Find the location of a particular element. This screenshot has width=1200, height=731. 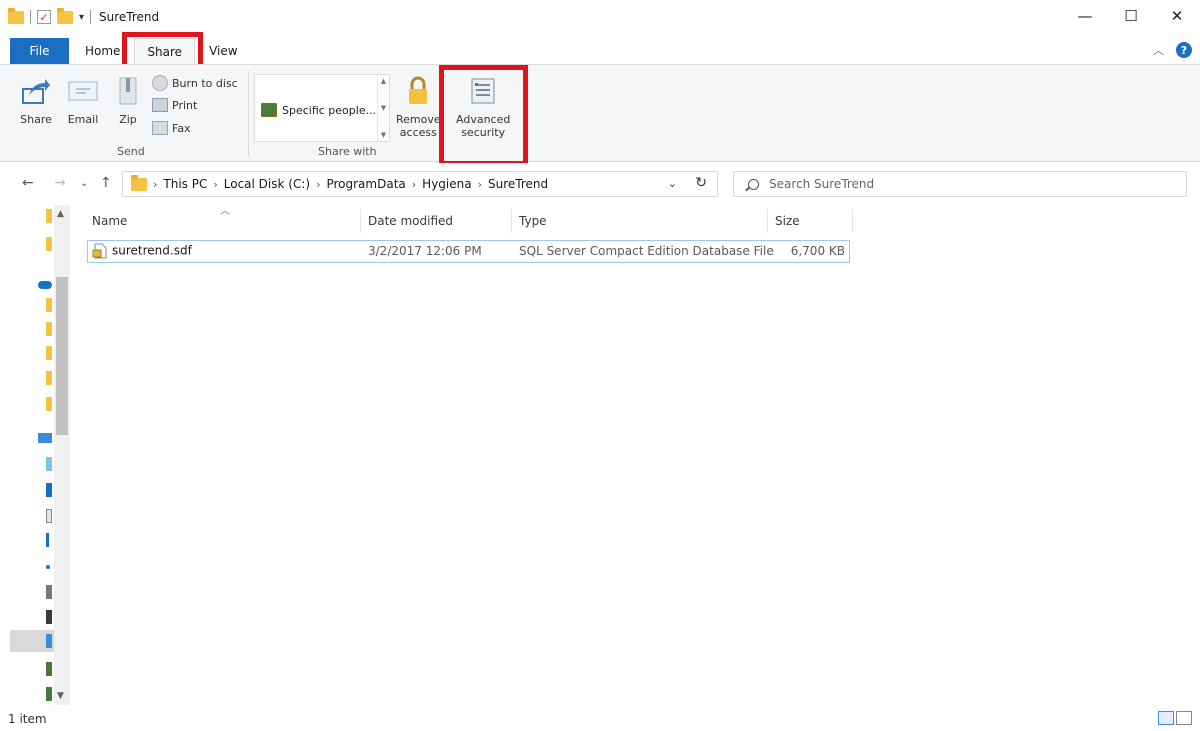

details-view-icon is located at coordinates (1166, 718).